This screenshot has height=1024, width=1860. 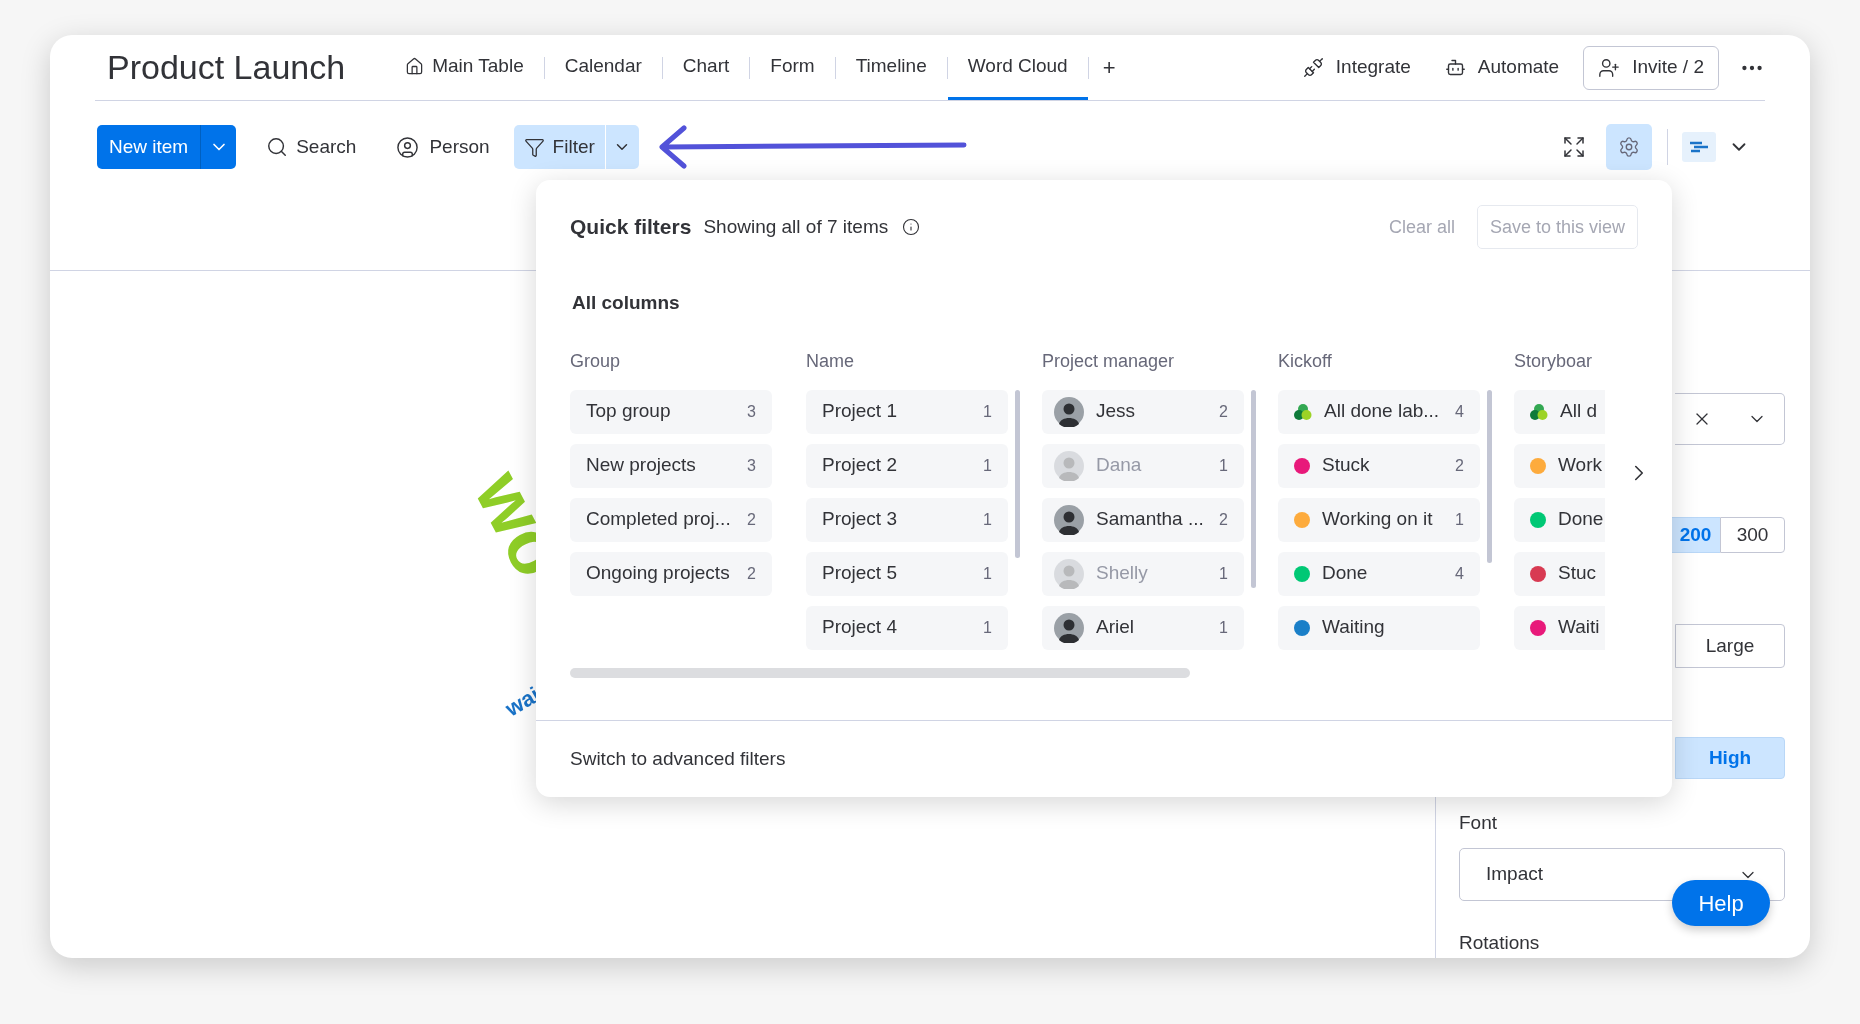 I want to click on items-summary: Showing all of 7 items, so click(x=796, y=226).